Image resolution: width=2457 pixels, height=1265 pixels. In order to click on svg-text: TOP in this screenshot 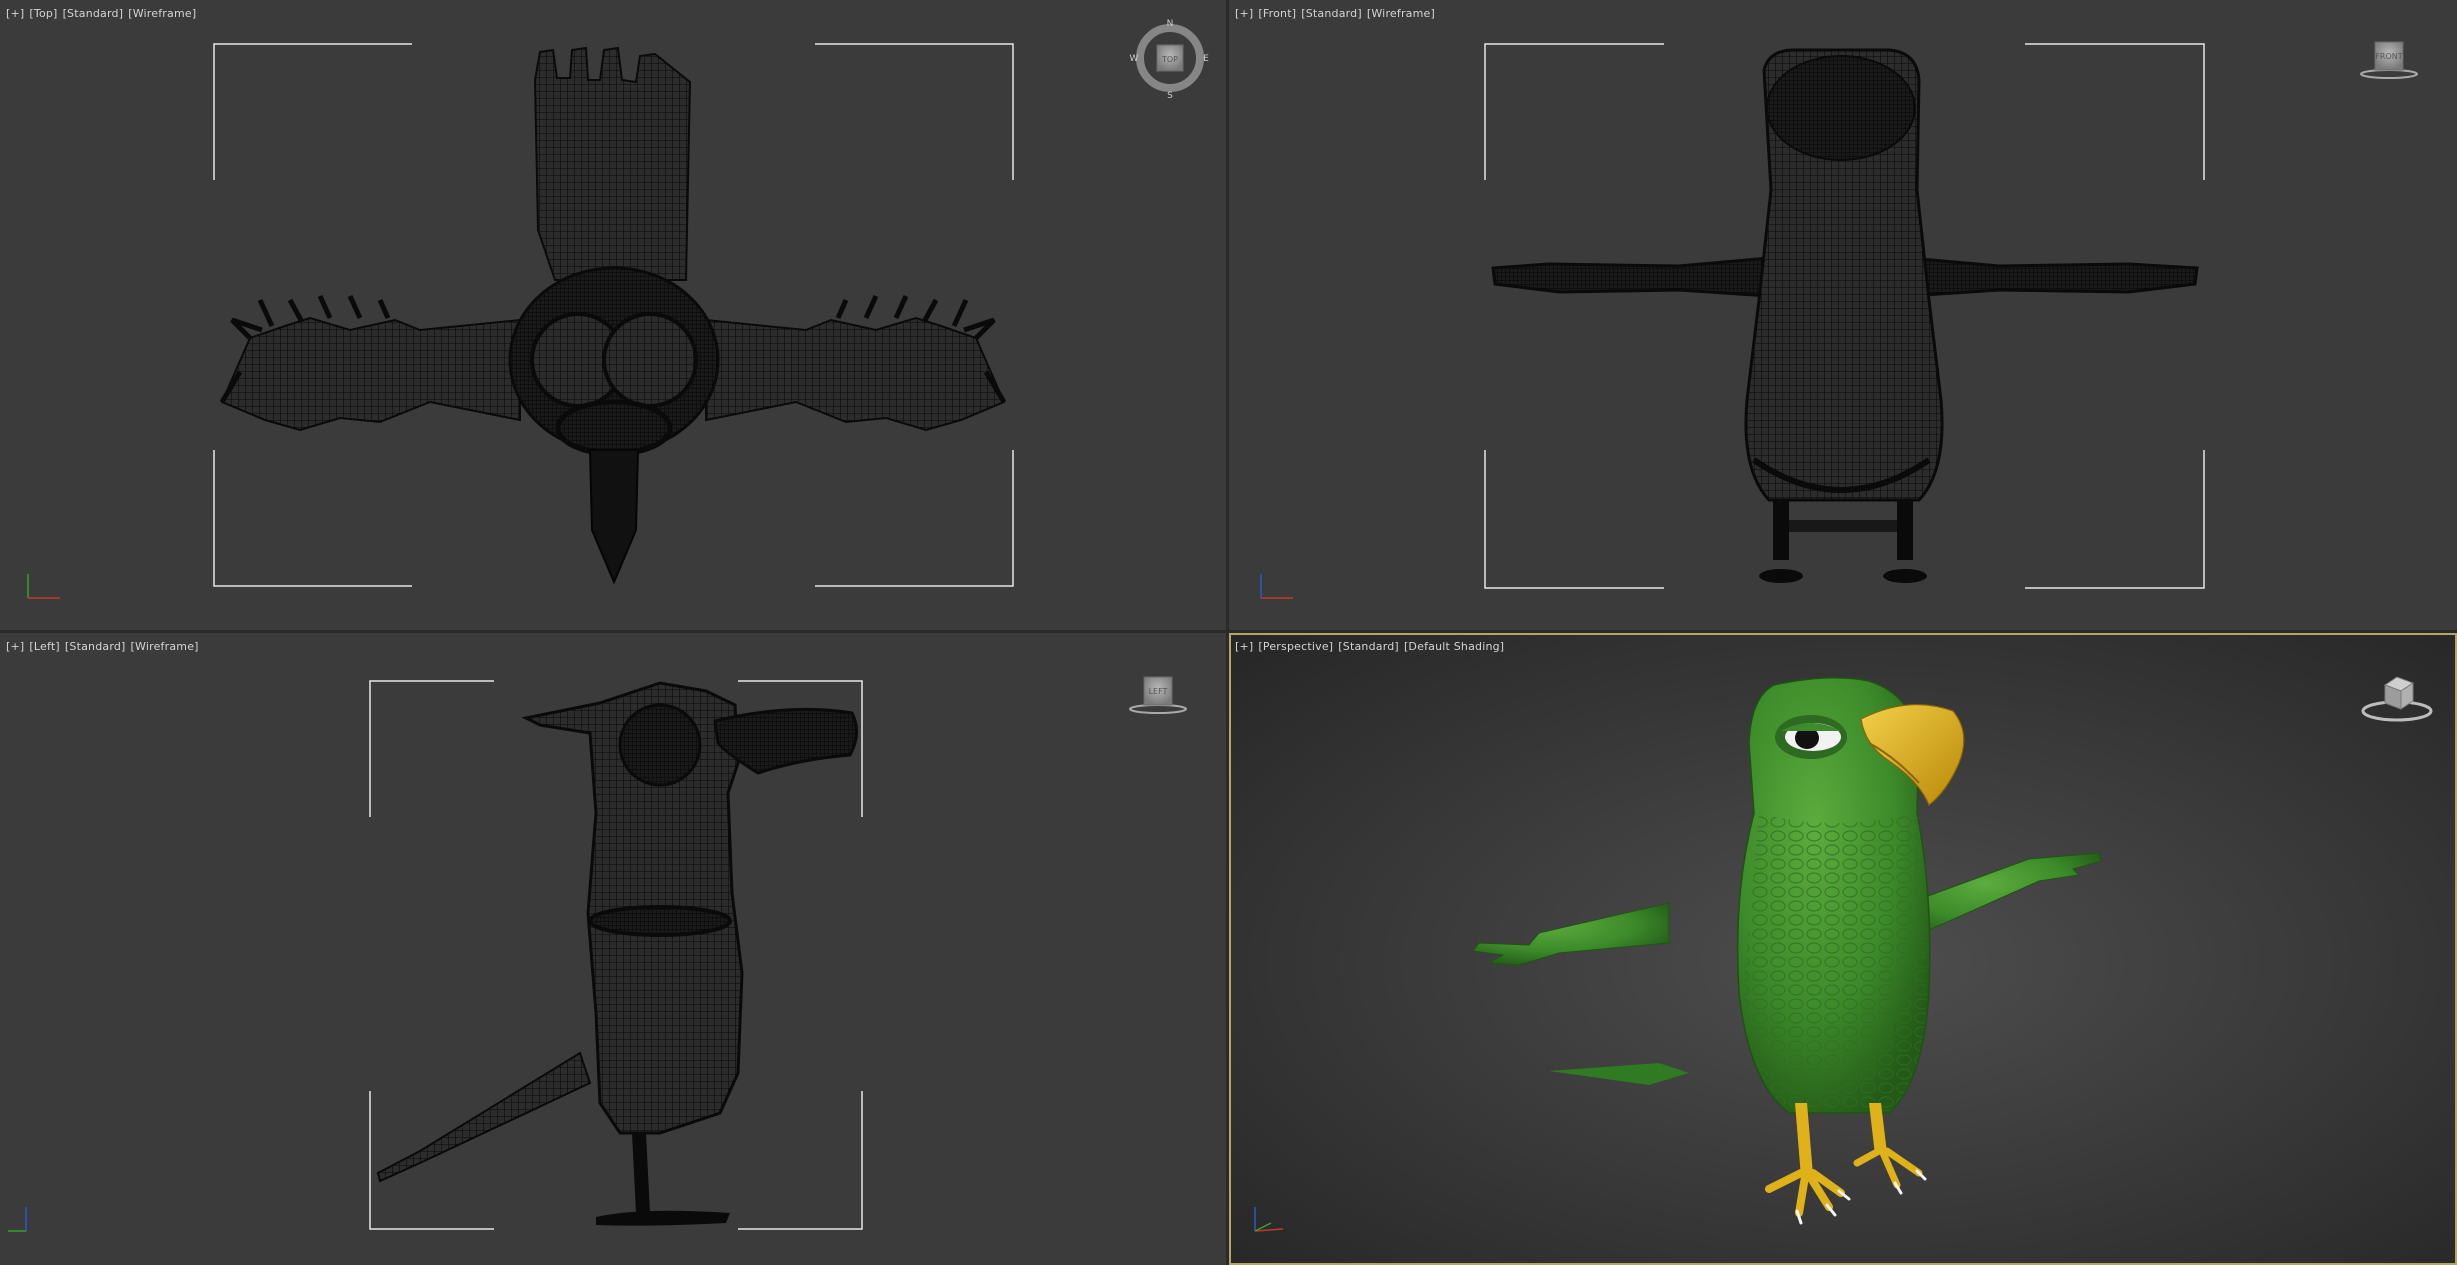, I will do `click(1169, 59)`.